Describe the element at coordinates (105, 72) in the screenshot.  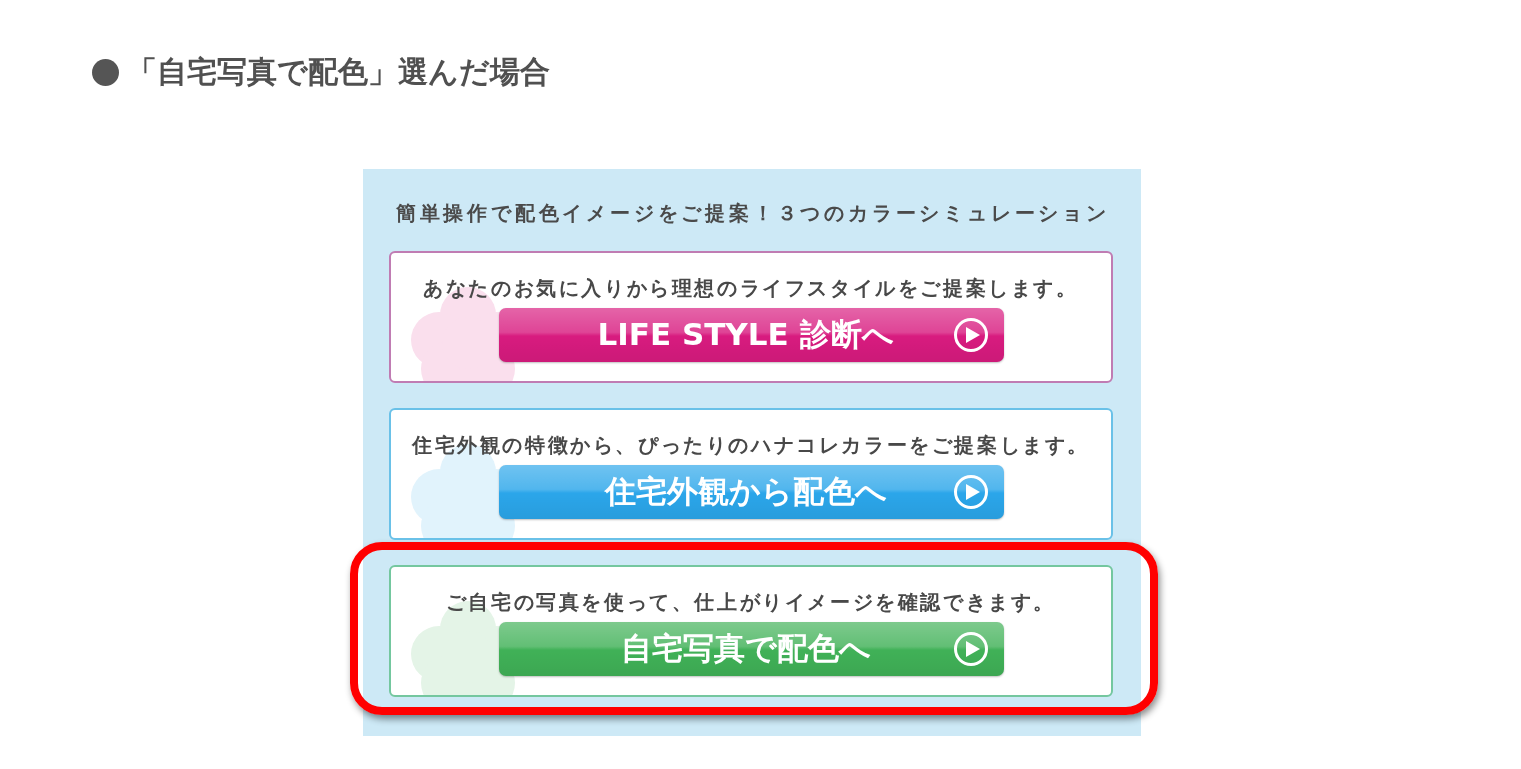
I see `bullet-icon` at that location.